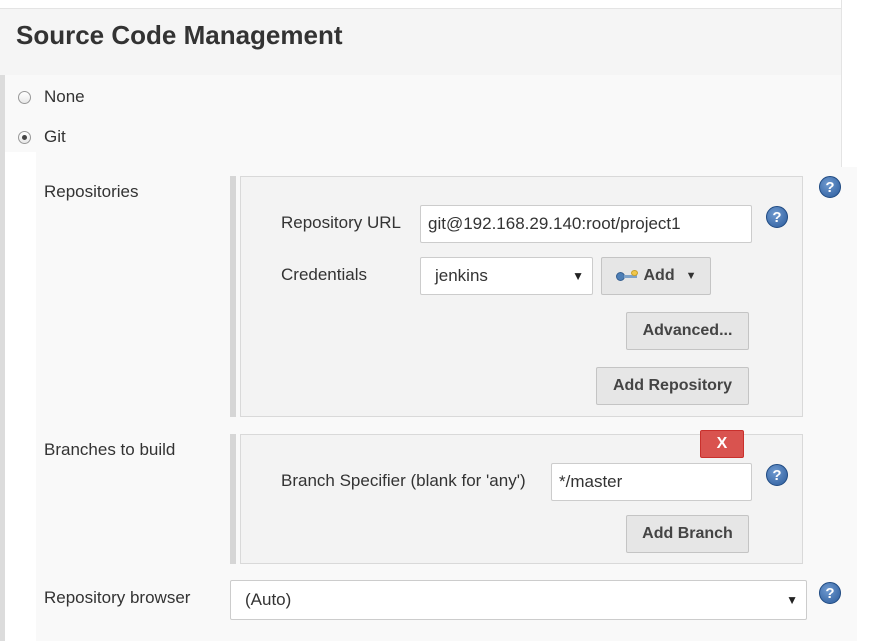  Describe the element at coordinates (722, 444) in the screenshot. I see `delete-branch-button: X` at that location.